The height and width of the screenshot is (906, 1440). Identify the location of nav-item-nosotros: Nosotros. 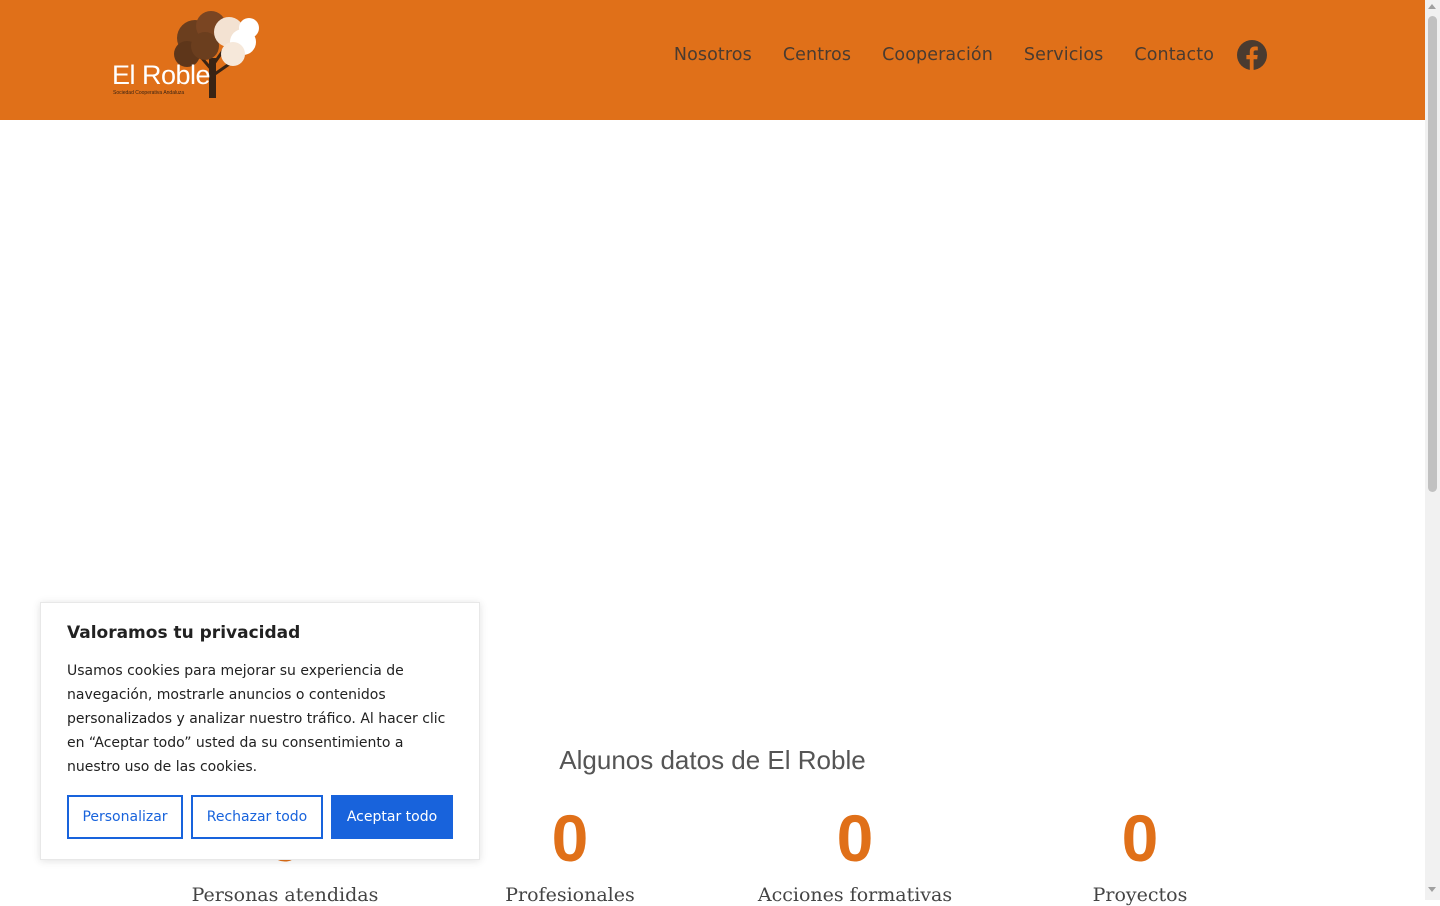
(713, 55).